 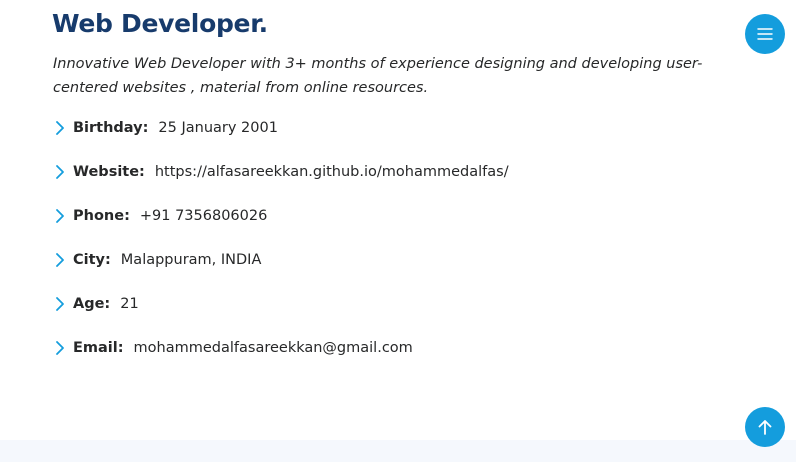 What do you see at coordinates (109, 172) in the screenshot?
I see `info-label-website: Website:` at bounding box center [109, 172].